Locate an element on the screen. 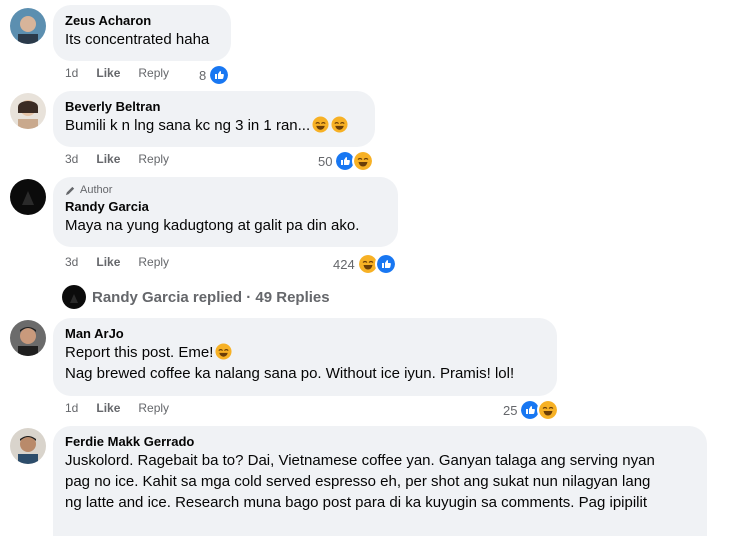 The width and height of the screenshot is (750, 536). comment-text: Its concentrated haha is located at coordinates (137, 39).